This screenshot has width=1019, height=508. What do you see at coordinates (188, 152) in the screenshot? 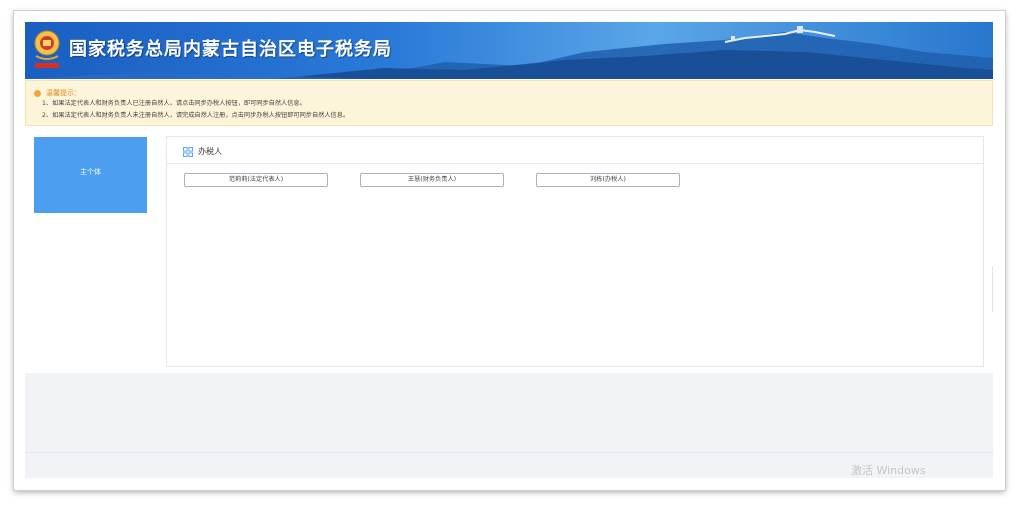
I see `grid-icon` at bounding box center [188, 152].